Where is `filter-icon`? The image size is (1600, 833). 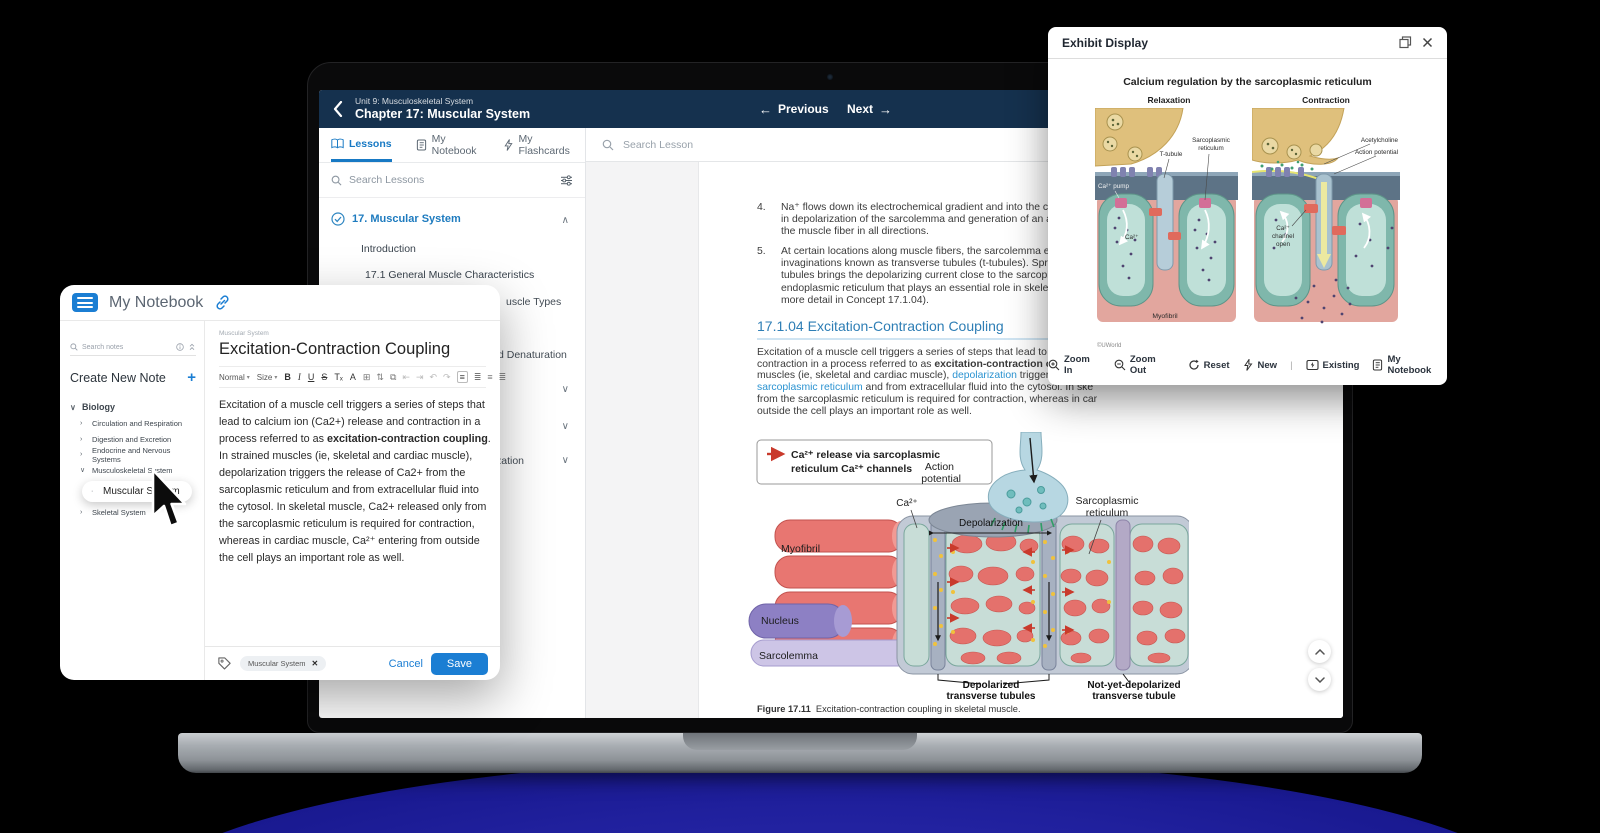 filter-icon is located at coordinates (566, 180).